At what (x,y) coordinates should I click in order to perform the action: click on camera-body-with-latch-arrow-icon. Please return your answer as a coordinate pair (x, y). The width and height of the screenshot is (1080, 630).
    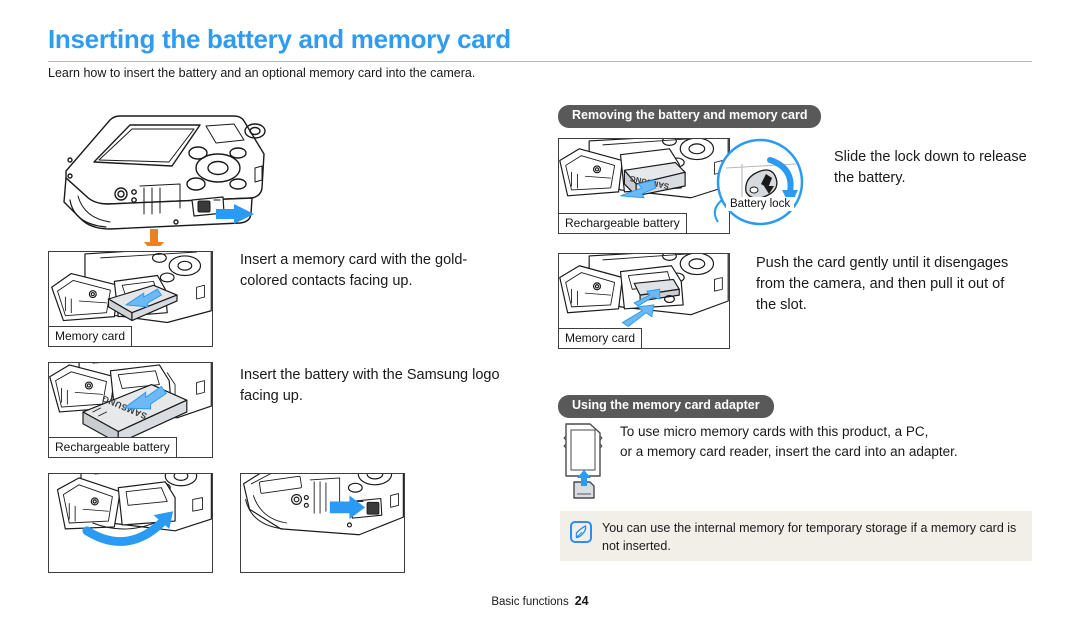
    Looking at the image, I should click on (168, 171).